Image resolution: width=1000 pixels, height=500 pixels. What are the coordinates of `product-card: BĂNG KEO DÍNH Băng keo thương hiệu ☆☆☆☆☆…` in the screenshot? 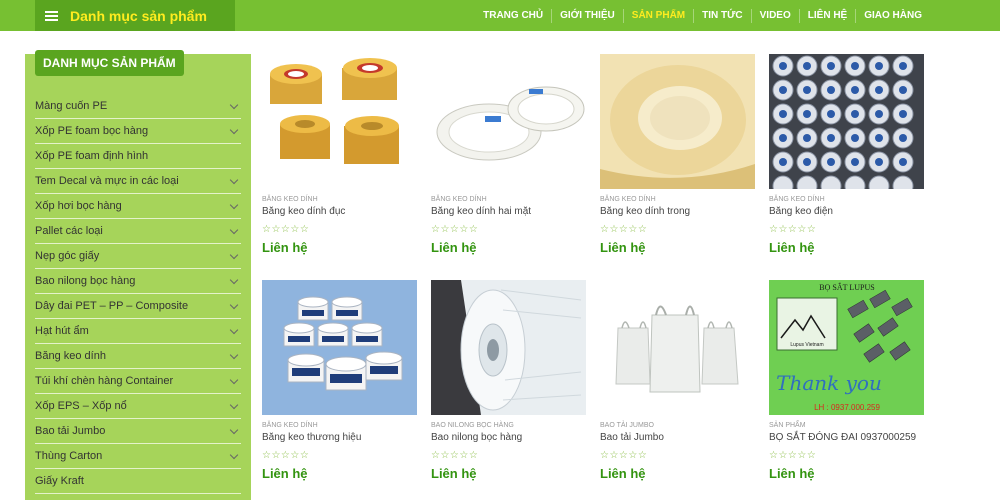 It's located at (339, 380).